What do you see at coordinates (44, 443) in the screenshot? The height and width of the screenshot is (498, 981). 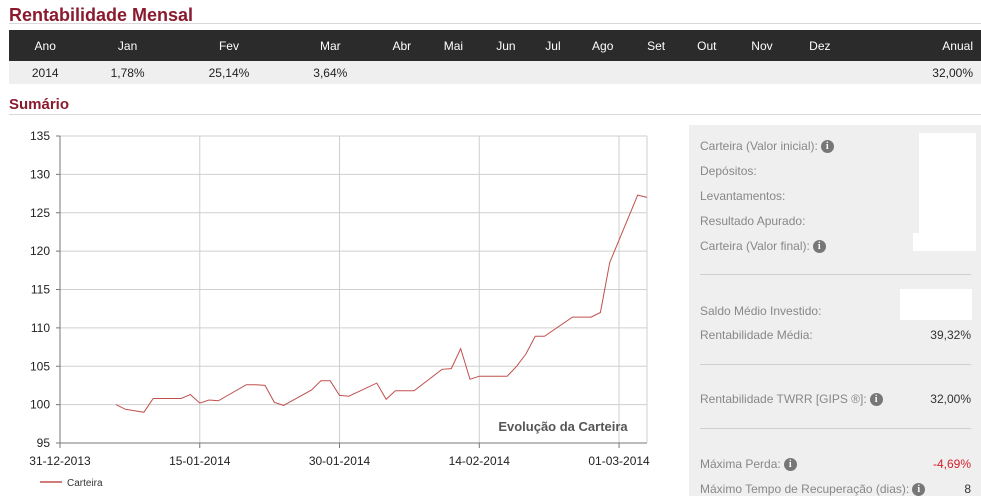 I see `y-tick-label: 95` at bounding box center [44, 443].